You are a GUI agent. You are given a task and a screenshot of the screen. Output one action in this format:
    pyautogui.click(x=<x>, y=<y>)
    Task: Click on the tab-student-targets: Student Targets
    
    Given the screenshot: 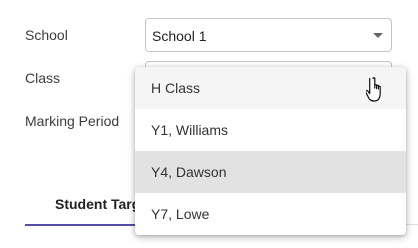 What is the action you would take?
    pyautogui.click(x=93, y=207)
    